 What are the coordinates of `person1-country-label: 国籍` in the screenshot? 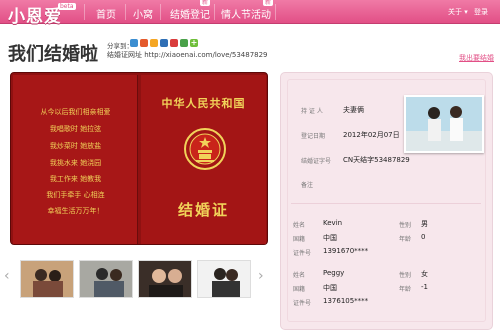 It's located at (299, 239).